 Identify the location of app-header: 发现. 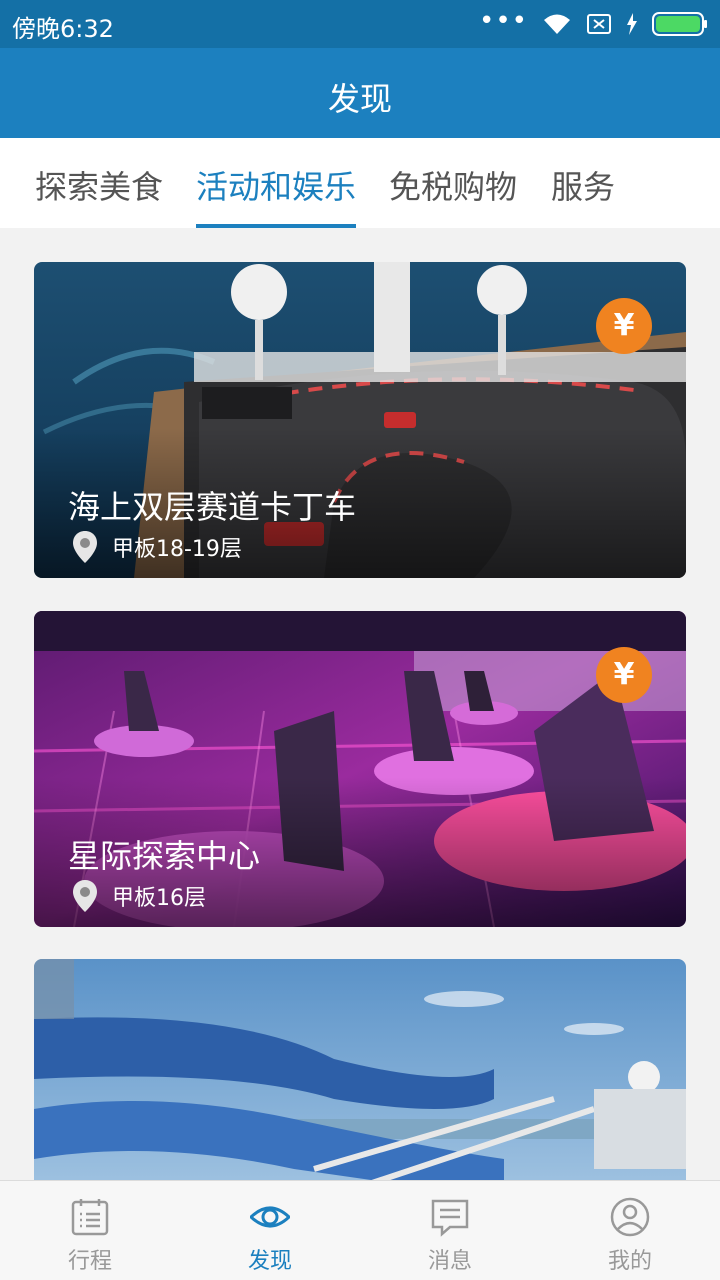
(360, 93).